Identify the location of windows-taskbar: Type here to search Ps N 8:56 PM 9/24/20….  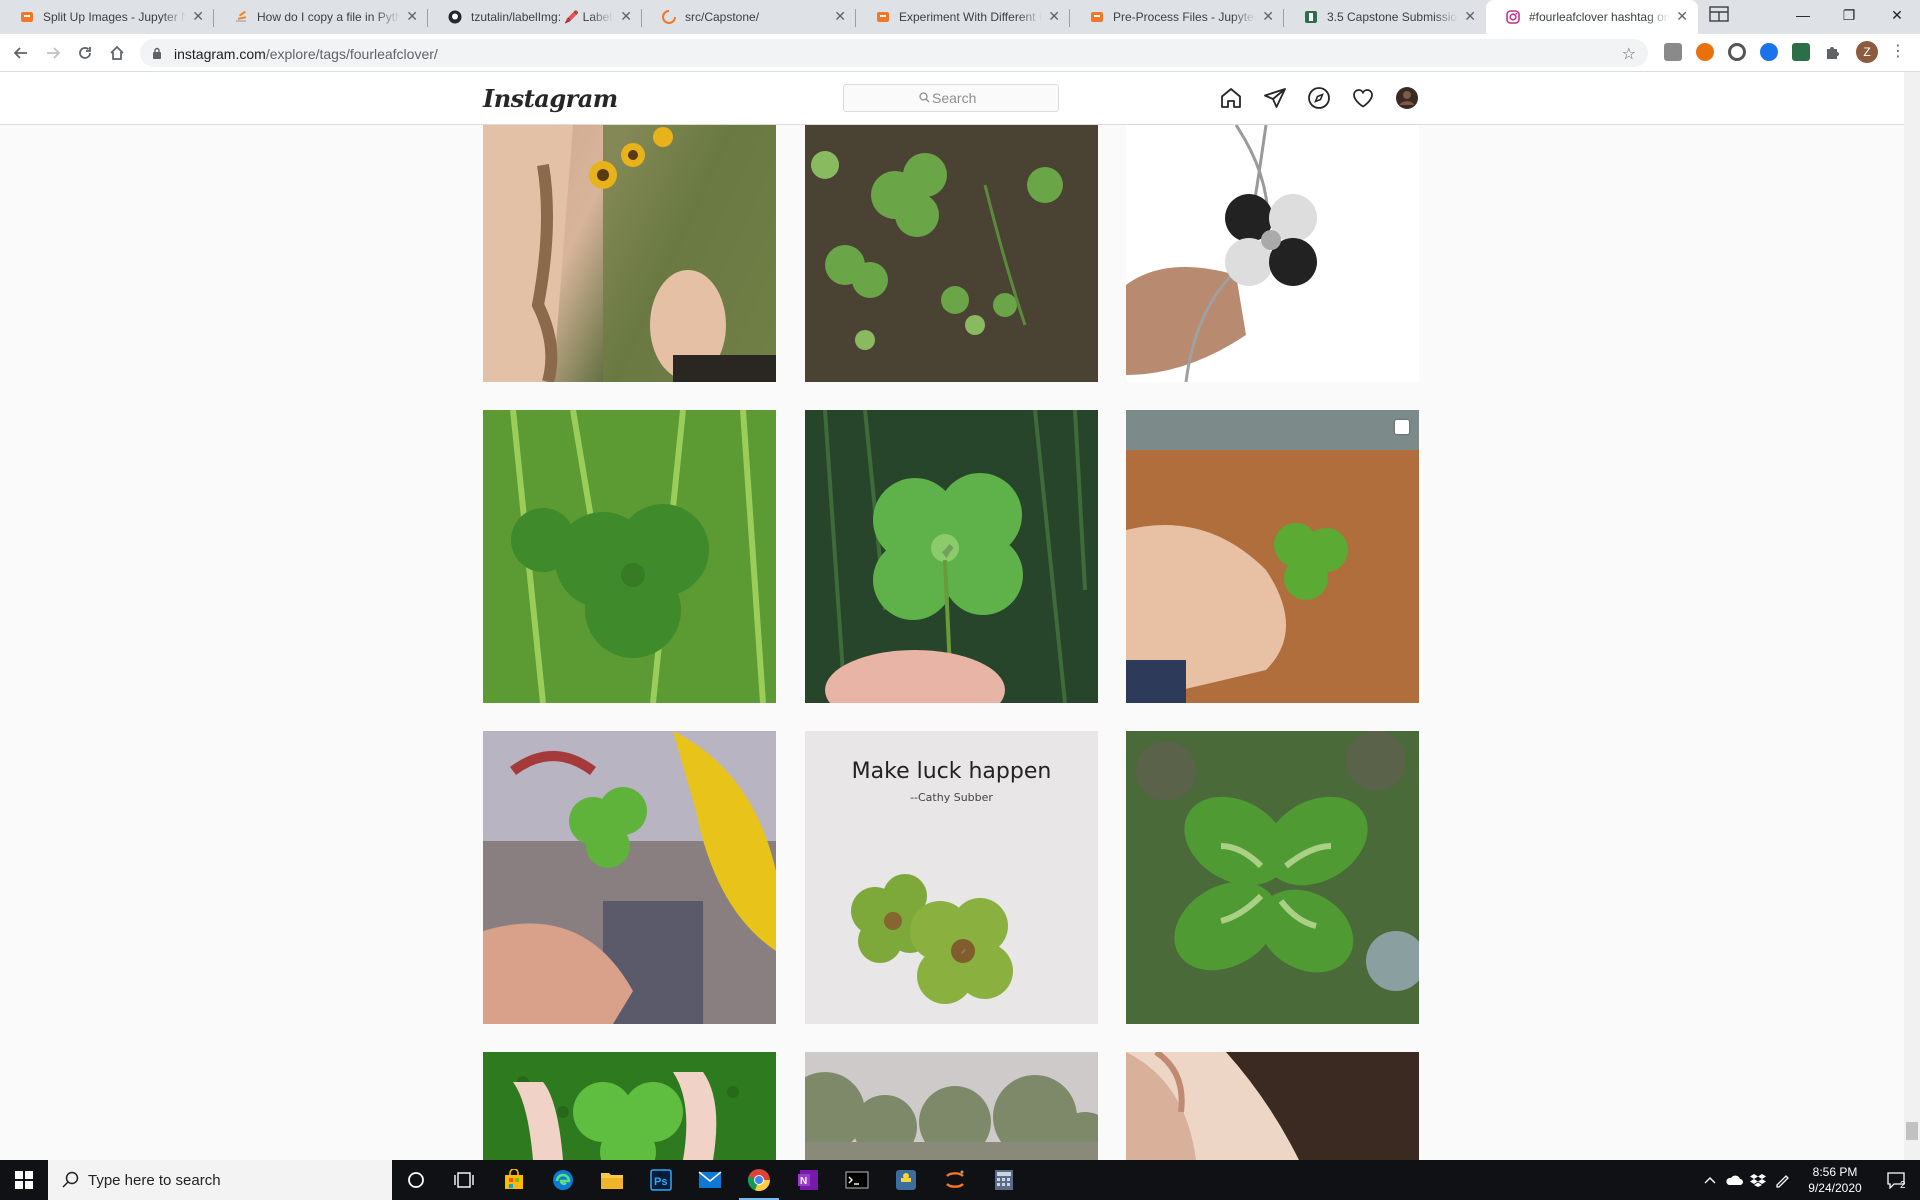
(960, 1180).